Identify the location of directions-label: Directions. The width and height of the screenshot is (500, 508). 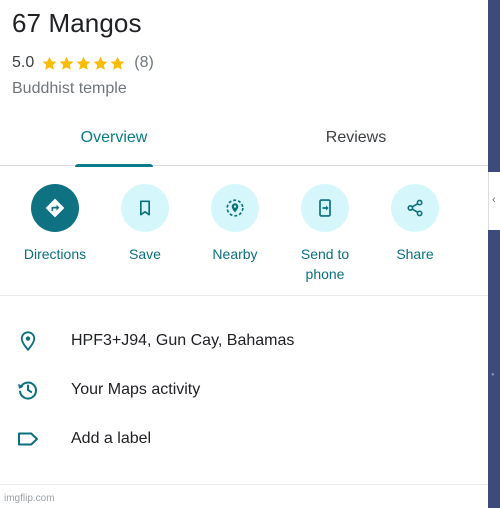
(55, 254).